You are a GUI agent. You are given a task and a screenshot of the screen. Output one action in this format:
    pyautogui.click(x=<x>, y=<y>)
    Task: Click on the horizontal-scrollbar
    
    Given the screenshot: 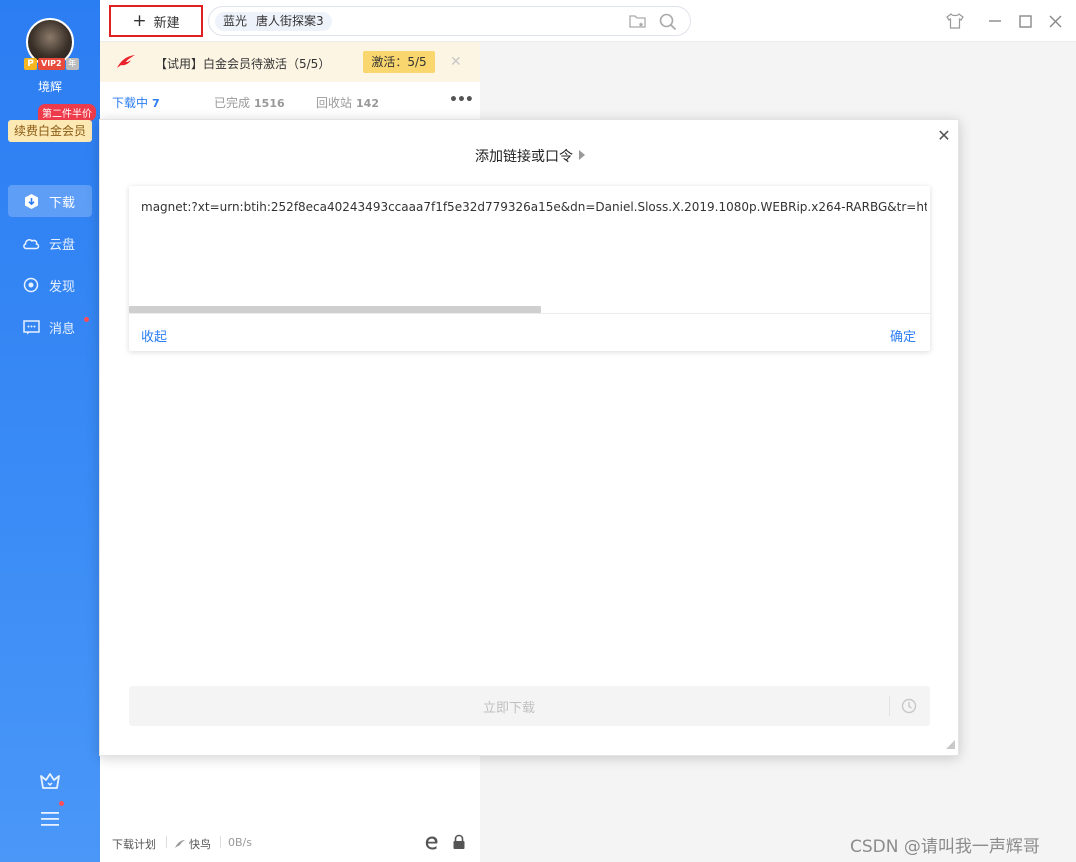 What is the action you would take?
    pyautogui.click(x=335, y=309)
    